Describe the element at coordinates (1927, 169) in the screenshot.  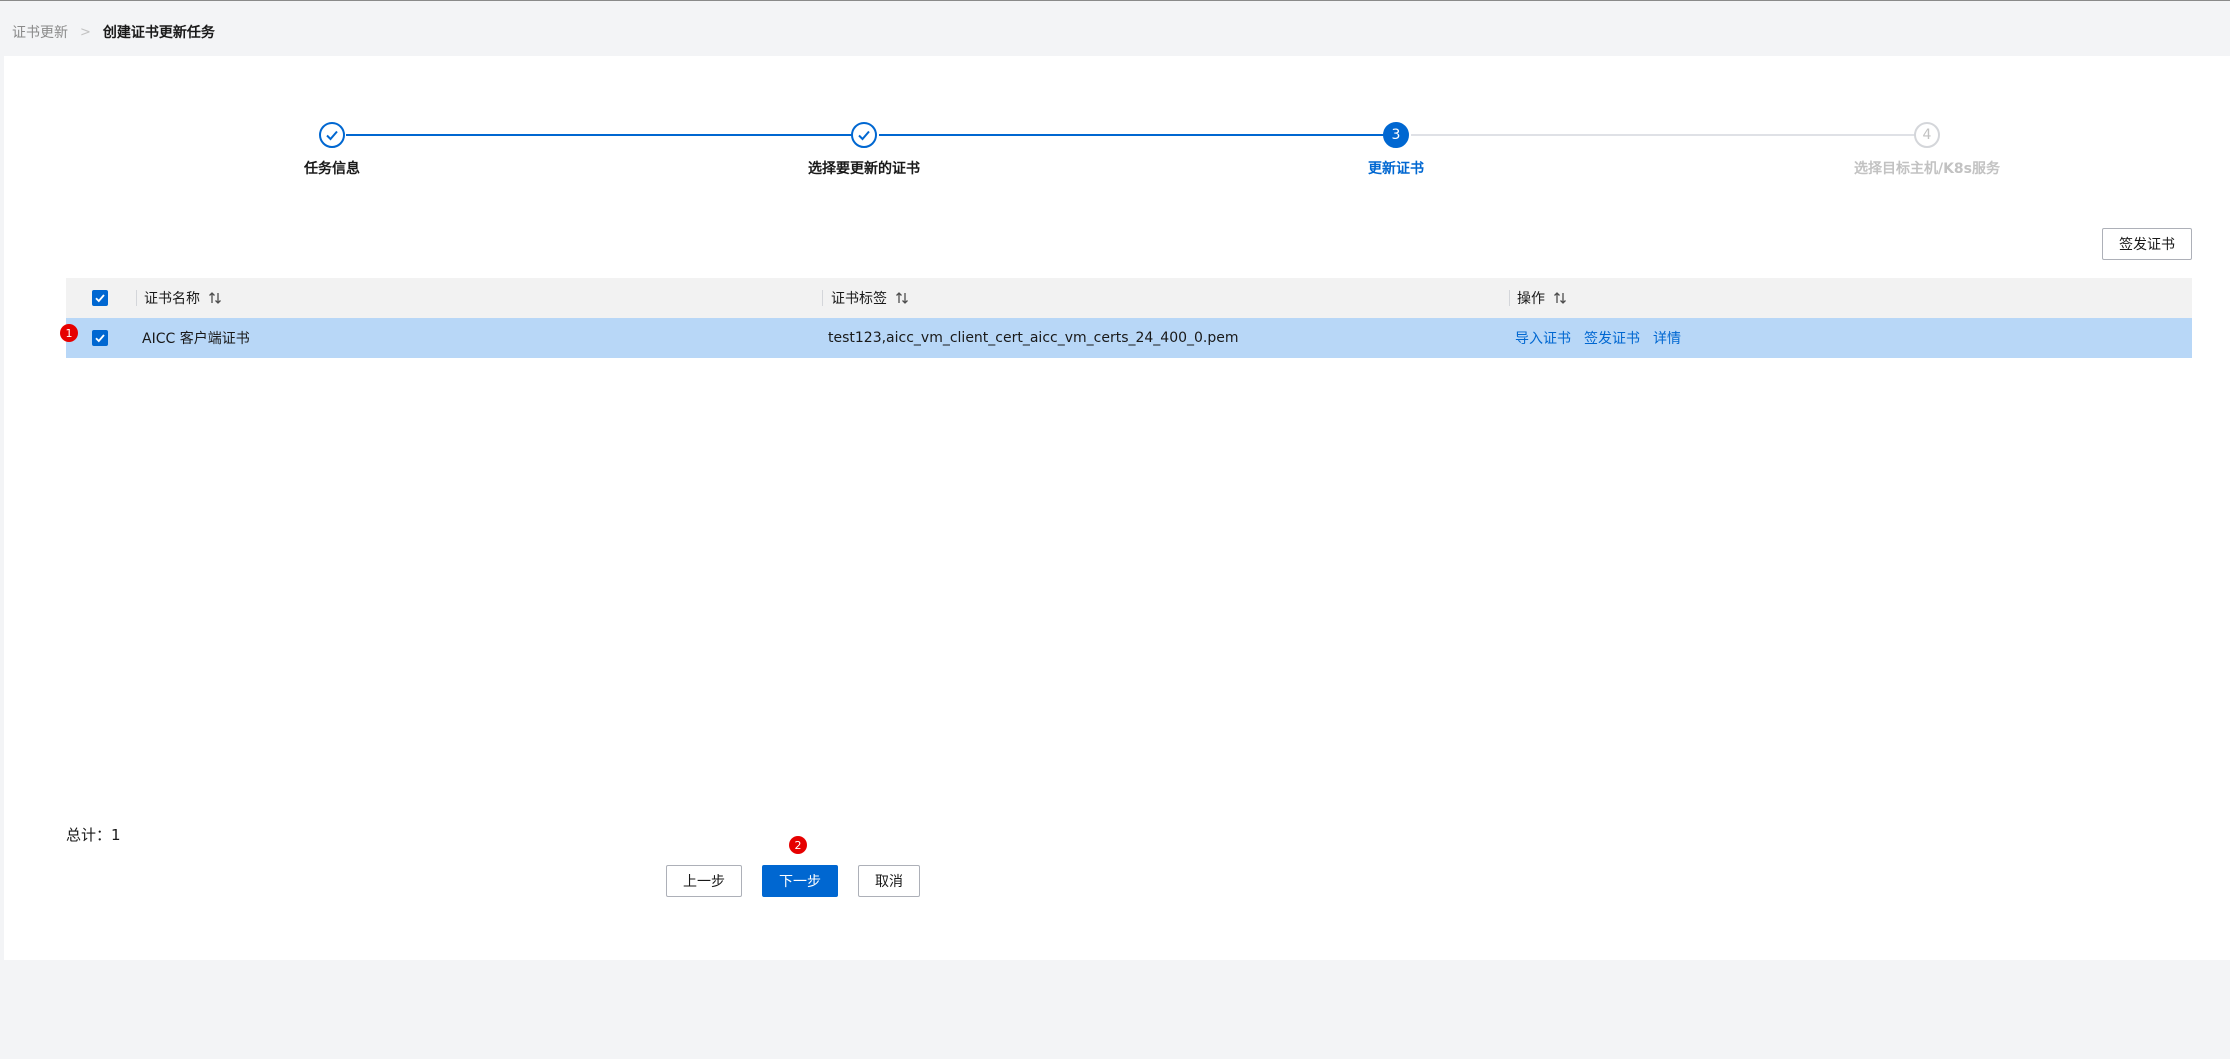
I see `step-label: 选择目标主机/K8s服务` at that location.